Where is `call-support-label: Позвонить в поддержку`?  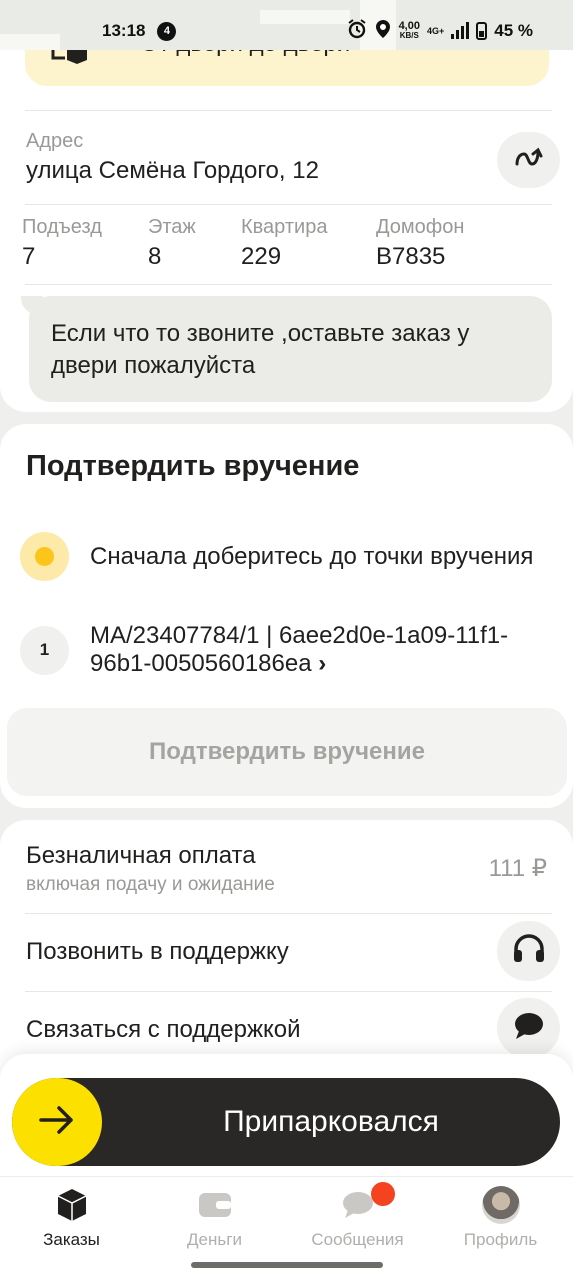
call-support-label: Позвонить в поддержку is located at coordinates (157, 952).